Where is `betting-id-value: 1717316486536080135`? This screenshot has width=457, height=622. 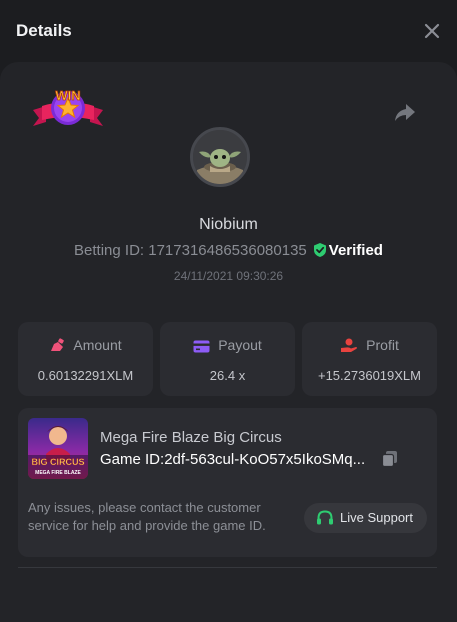 betting-id-value: 1717316486536080135 is located at coordinates (227, 250).